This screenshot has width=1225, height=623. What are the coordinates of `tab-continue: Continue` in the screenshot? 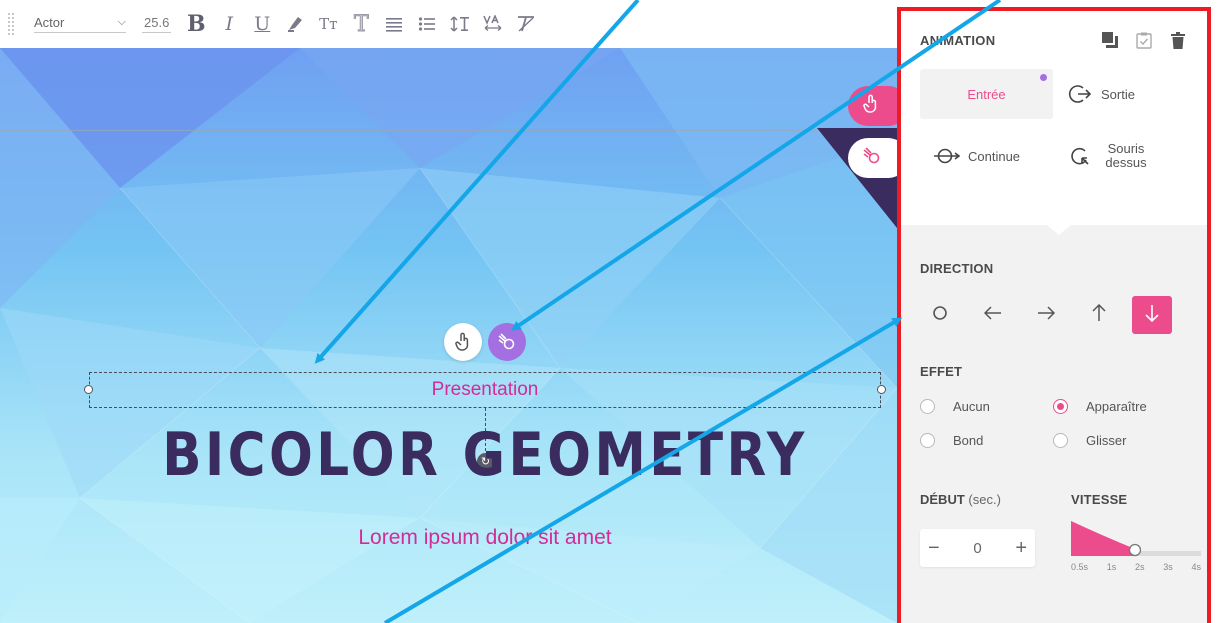 It's located at (986, 156).